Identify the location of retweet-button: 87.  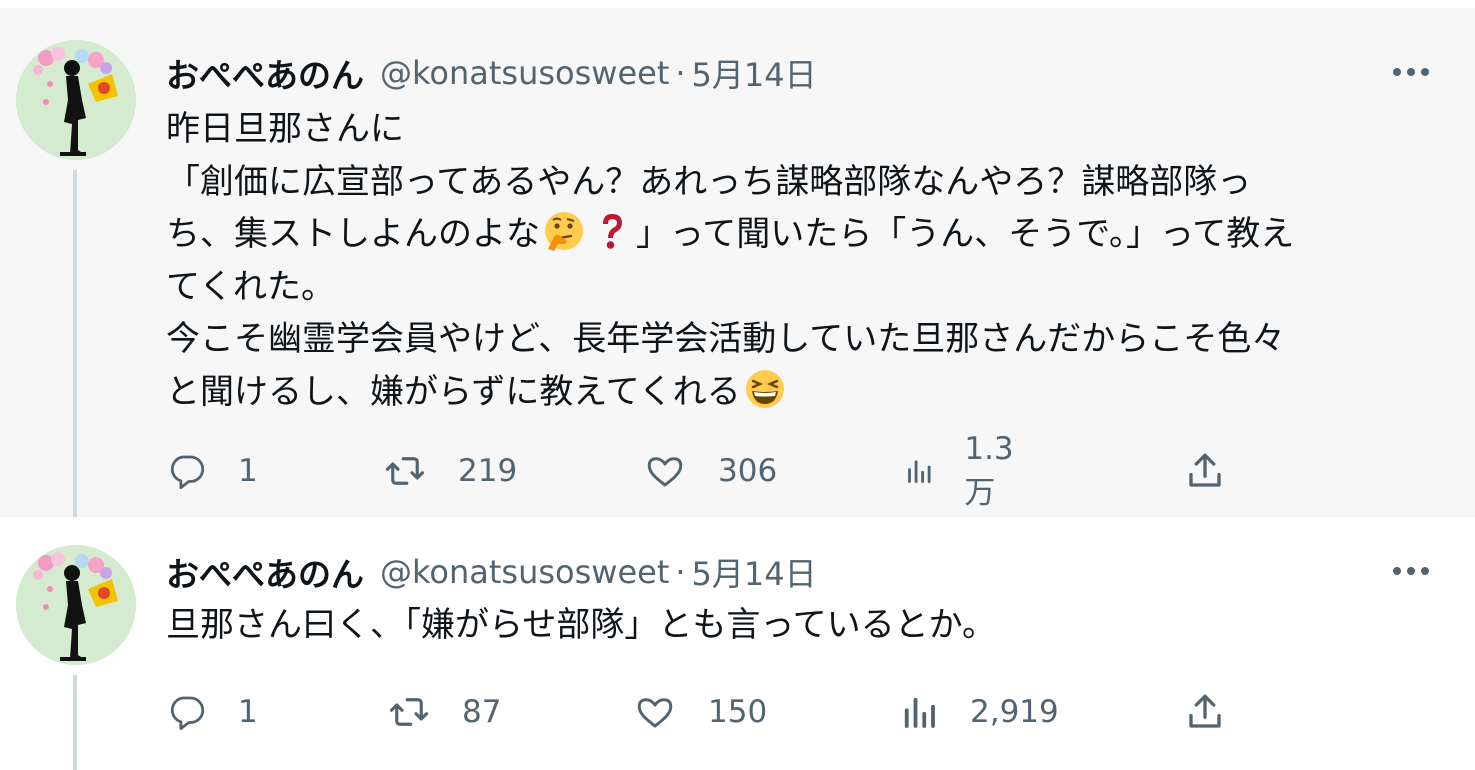
(444, 712).